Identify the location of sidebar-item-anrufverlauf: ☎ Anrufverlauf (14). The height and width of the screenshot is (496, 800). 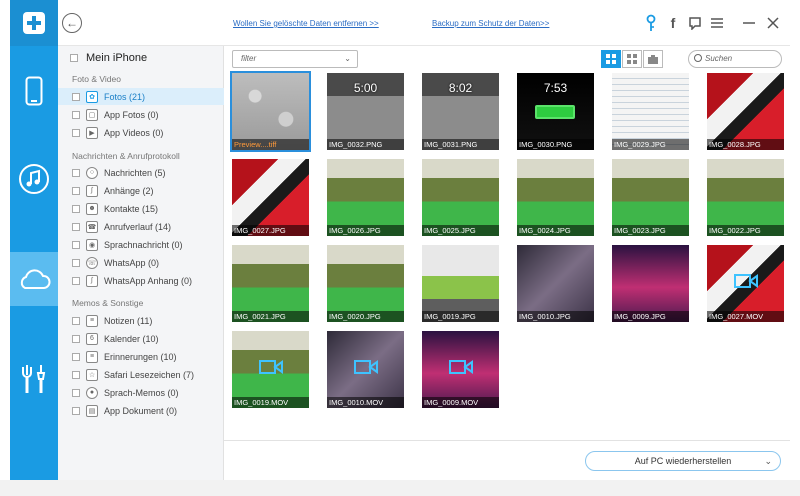
(141, 226).